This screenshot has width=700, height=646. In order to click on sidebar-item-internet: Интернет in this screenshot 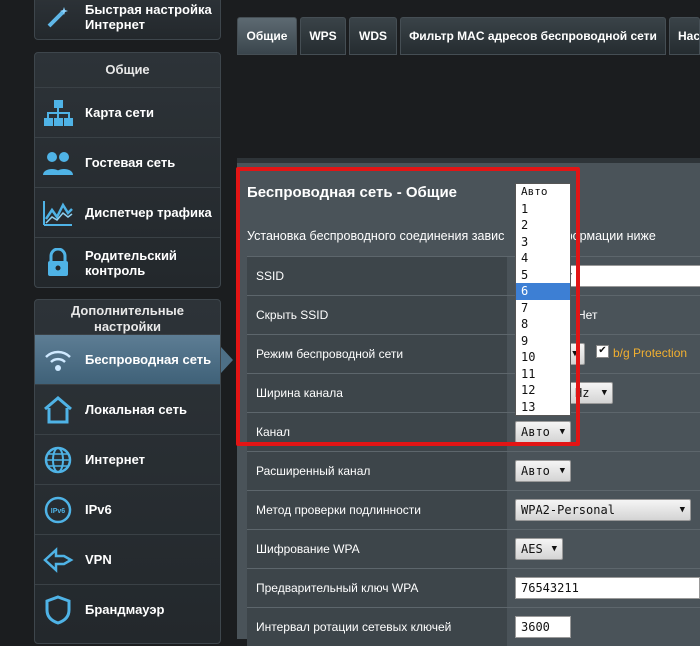, I will do `click(127, 459)`.